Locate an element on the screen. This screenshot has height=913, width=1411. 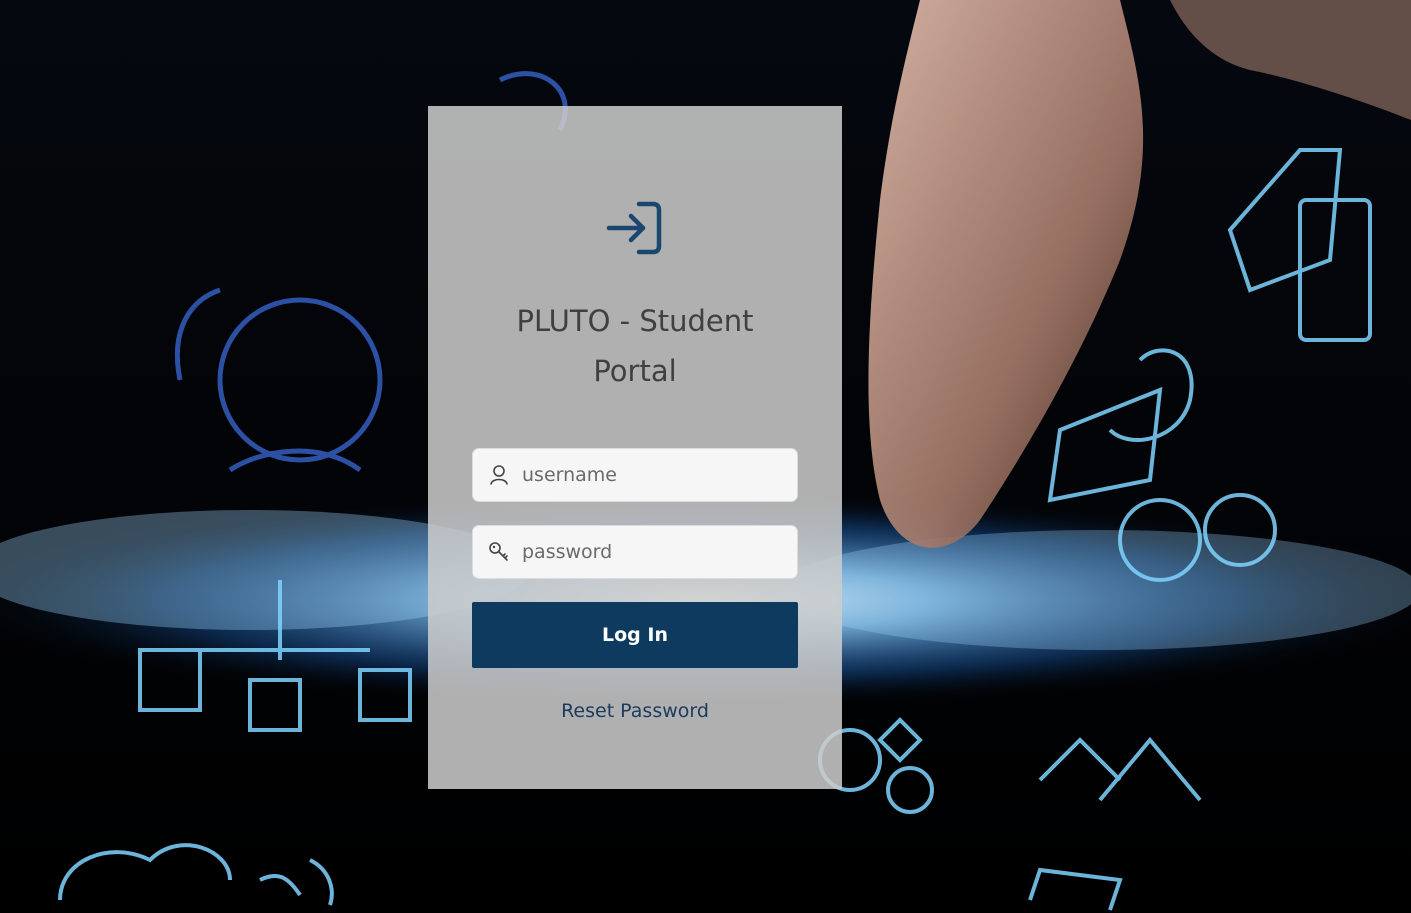
title-line-2: Portal is located at coordinates (635, 371).